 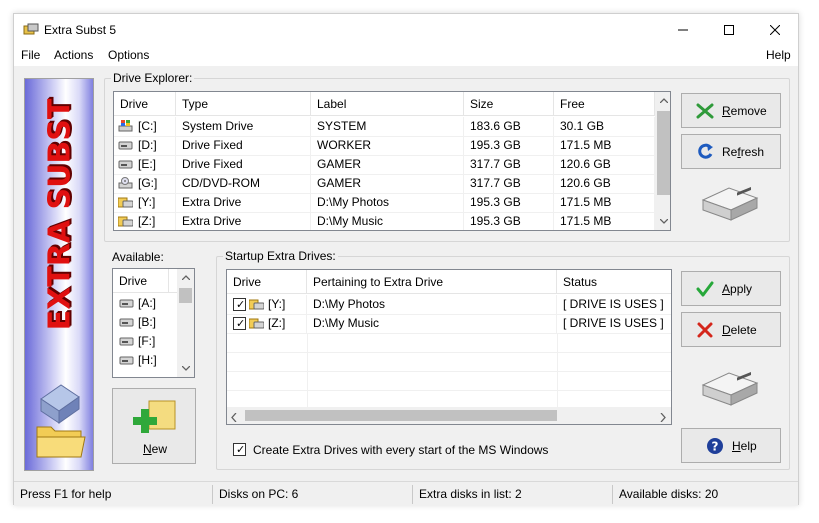 I want to click on check-icon: ✓, so click(x=241, y=449).